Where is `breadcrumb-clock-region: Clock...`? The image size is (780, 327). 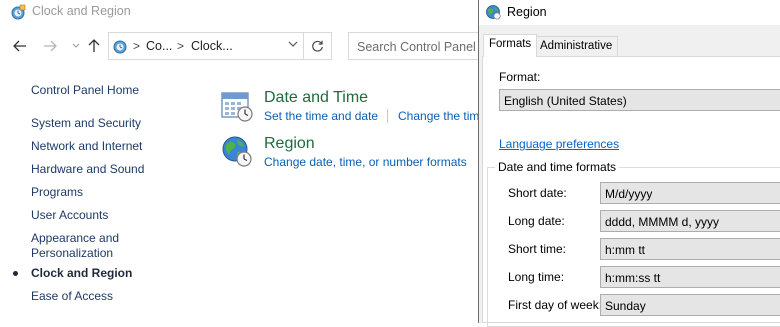
breadcrumb-clock-region: Clock... is located at coordinates (212, 46).